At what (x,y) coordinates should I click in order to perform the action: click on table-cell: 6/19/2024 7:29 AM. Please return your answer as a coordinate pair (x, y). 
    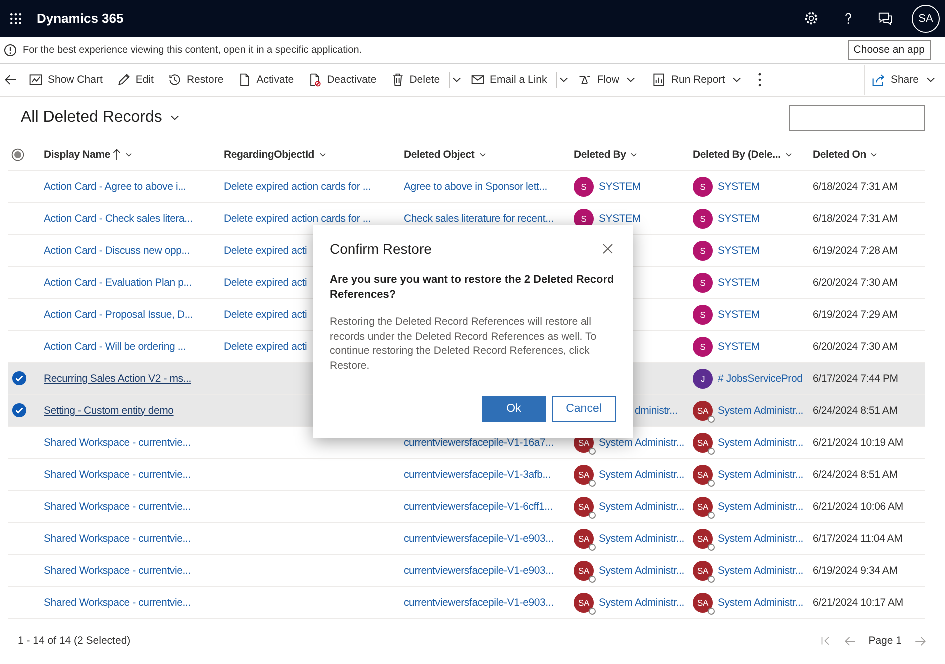
    Looking at the image, I should click on (855, 314).